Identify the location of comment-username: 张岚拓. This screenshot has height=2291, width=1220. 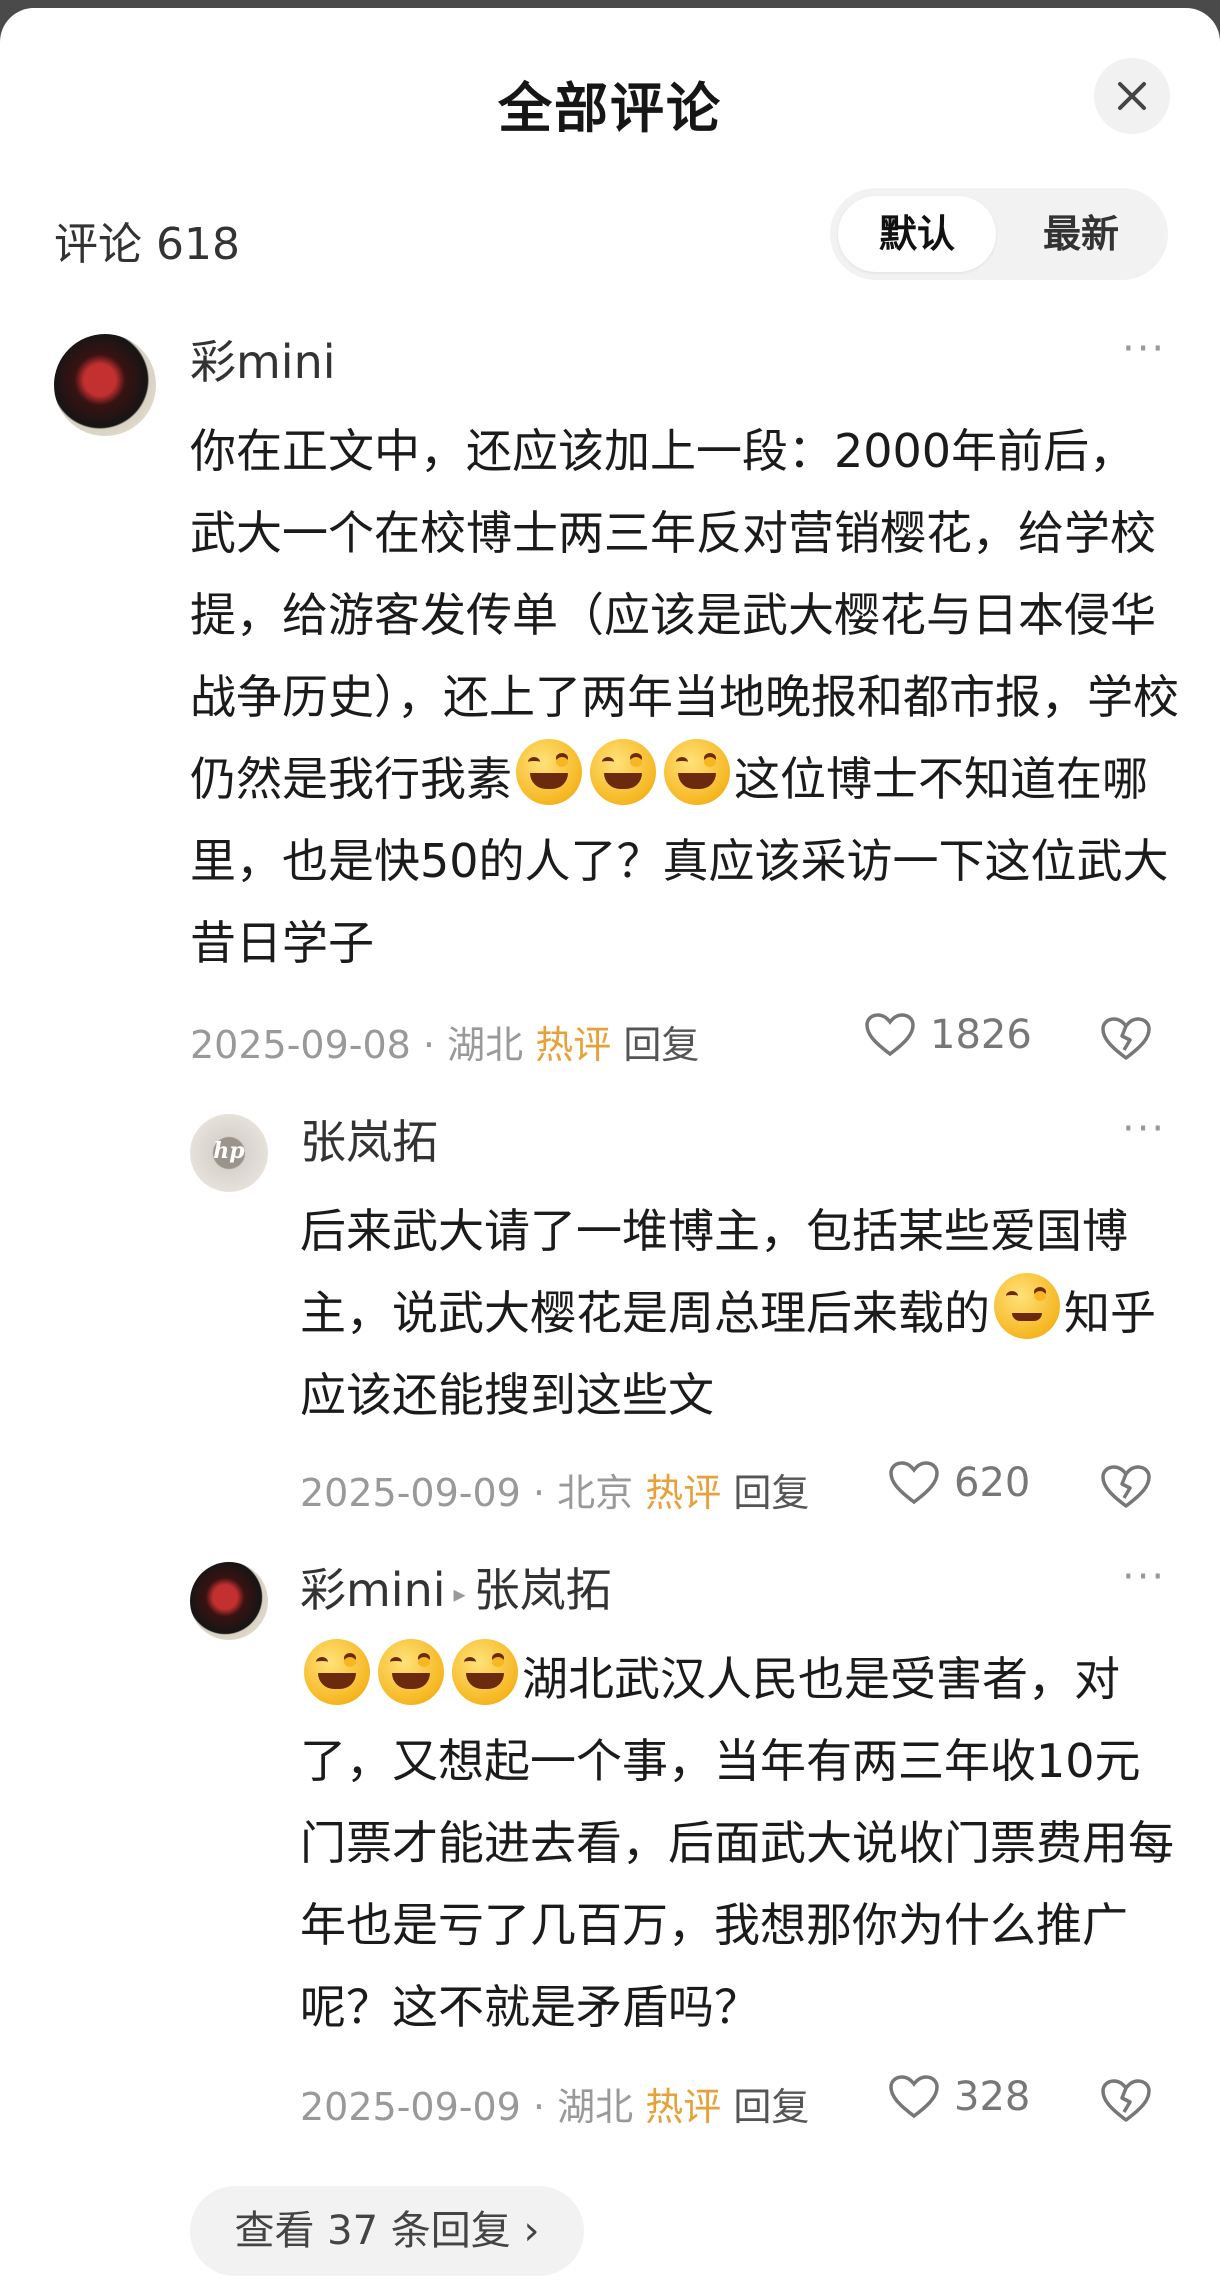
(369, 1139).